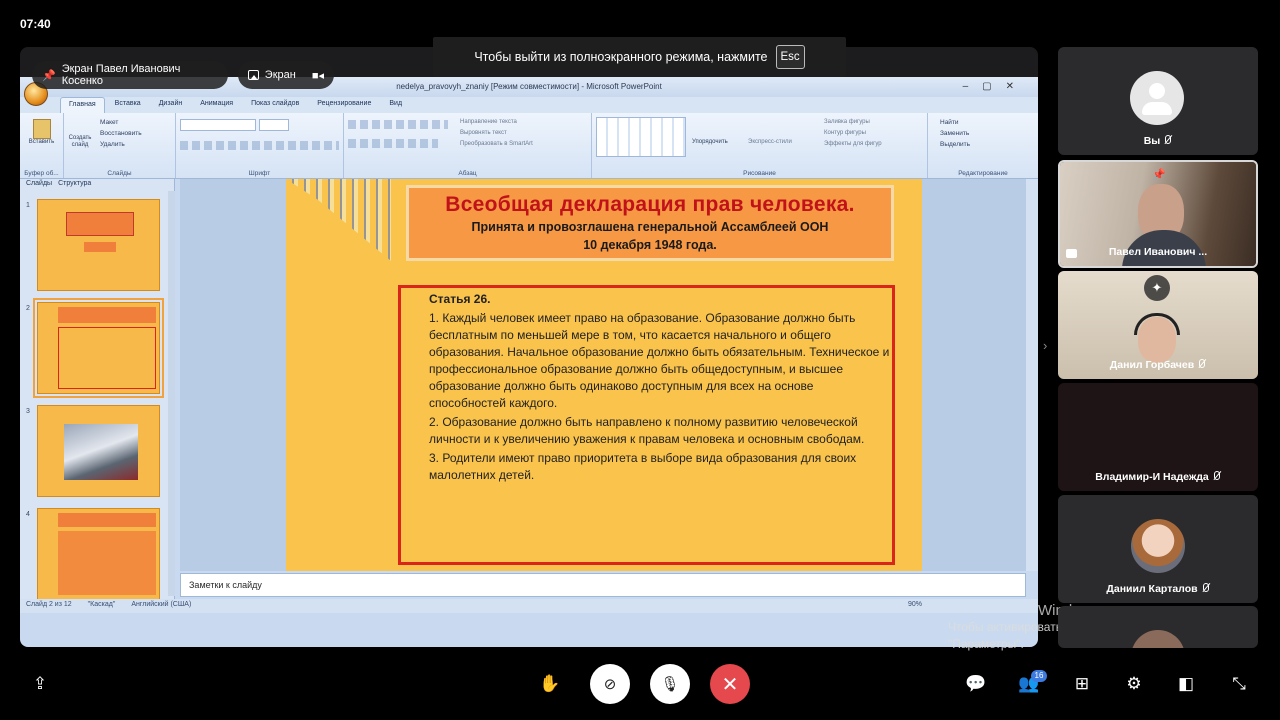 The height and width of the screenshot is (720, 1280). Describe the element at coordinates (1157, 288) in the screenshot. I see `effects-sparkle-icon: ✦` at that location.